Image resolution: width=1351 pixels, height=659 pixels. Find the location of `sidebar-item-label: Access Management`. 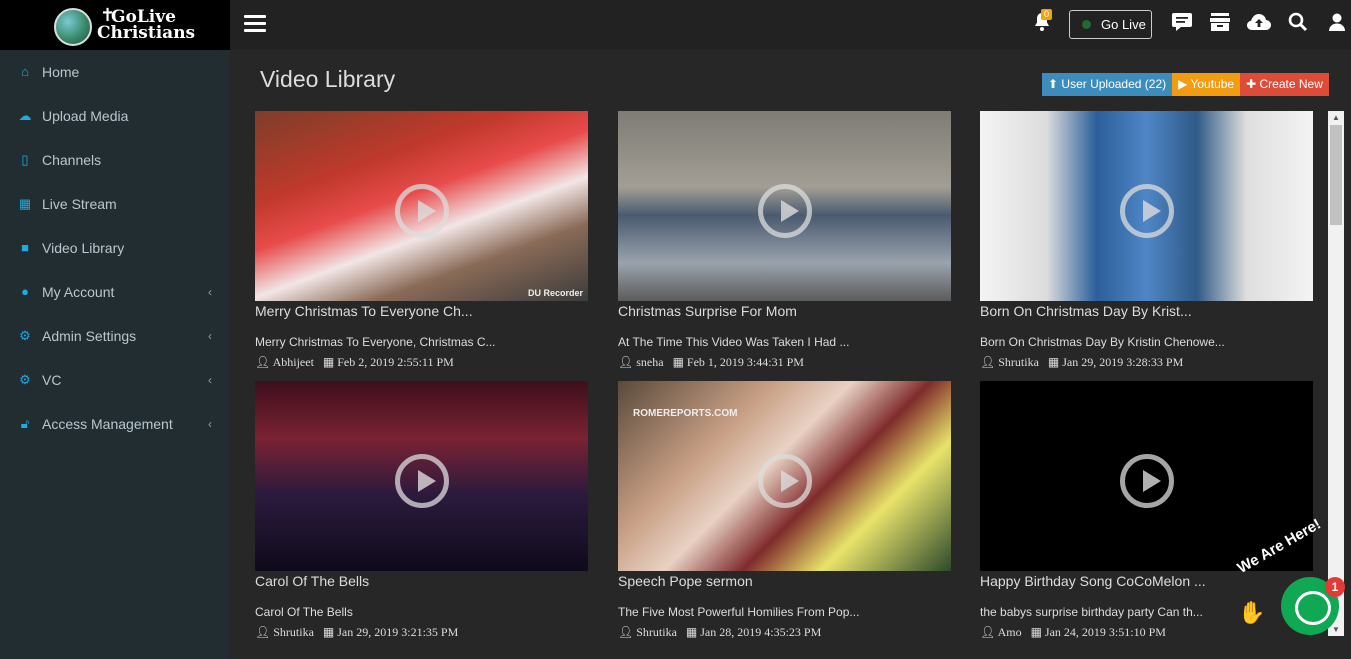

sidebar-item-label: Access Management is located at coordinates (107, 424).